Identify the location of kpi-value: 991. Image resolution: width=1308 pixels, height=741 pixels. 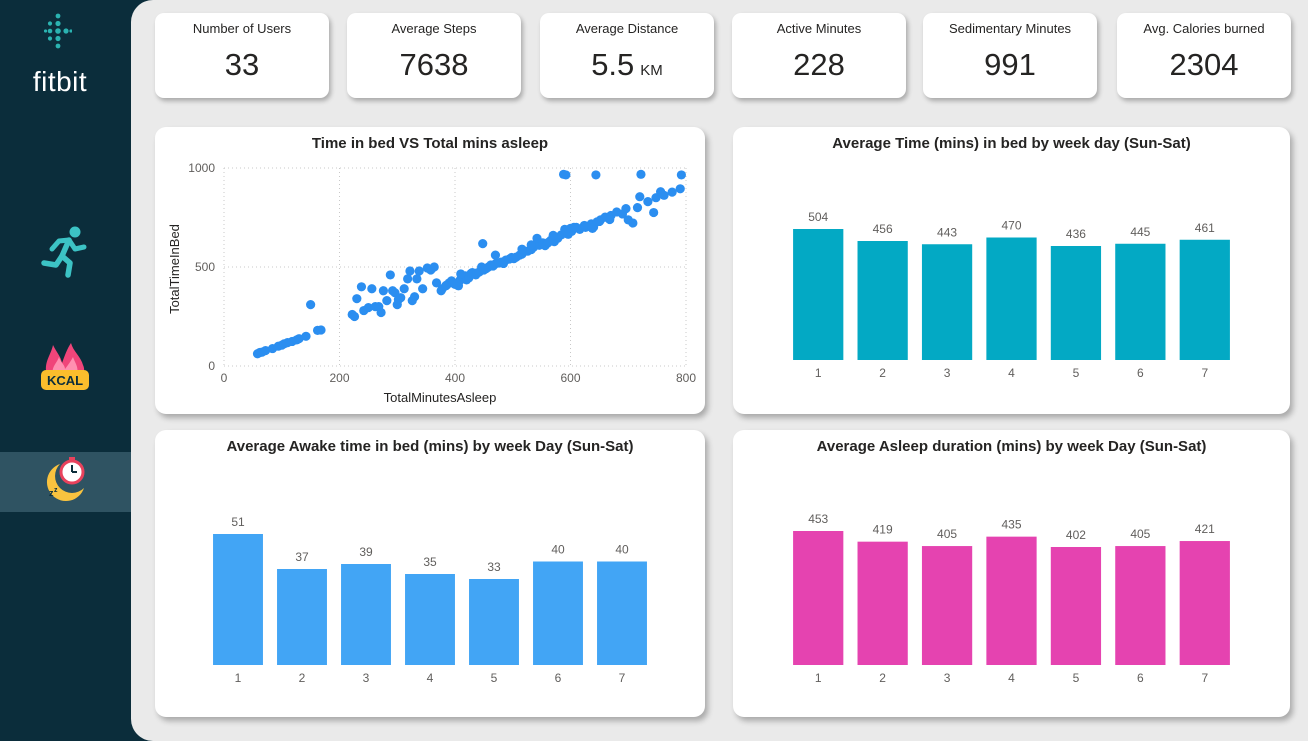
(1010, 64).